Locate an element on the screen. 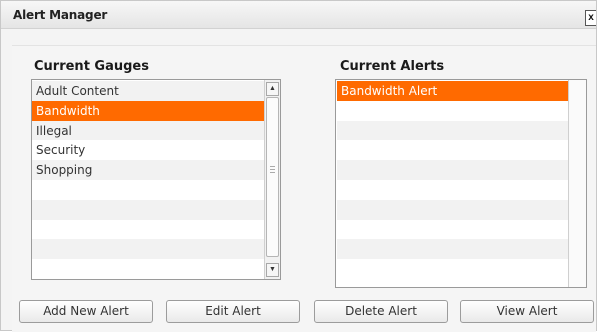  alert-list-item: Bandwidth Alert is located at coordinates (452, 91).